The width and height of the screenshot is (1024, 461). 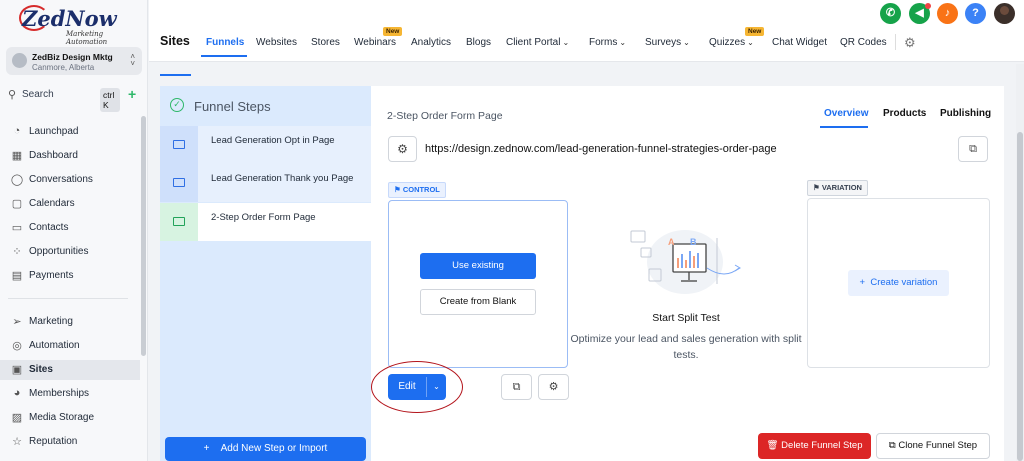 I want to click on use-existing-button: Use existing, so click(x=478, y=266).